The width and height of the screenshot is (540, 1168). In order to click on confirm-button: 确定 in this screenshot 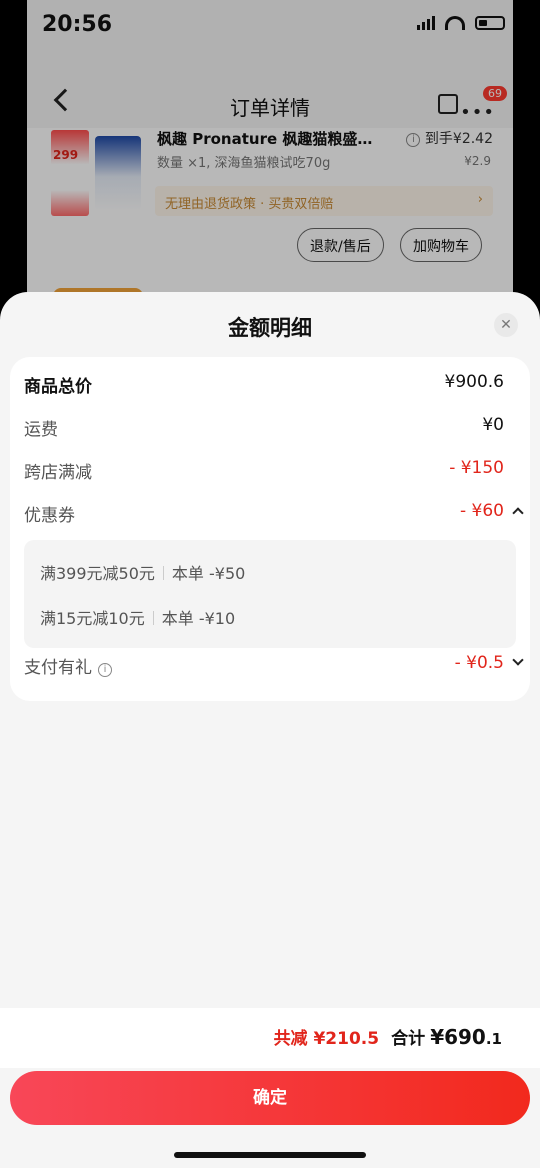, I will do `click(270, 1098)`.